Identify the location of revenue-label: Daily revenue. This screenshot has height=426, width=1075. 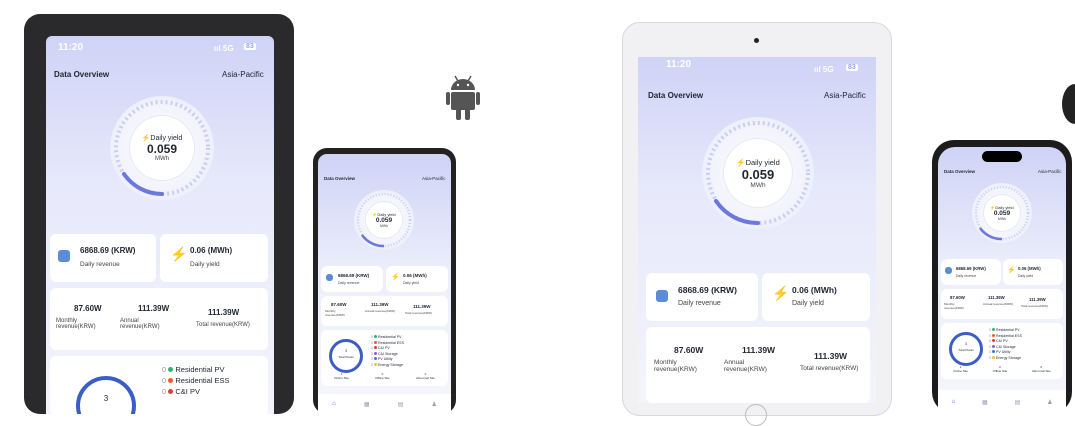
(100, 264).